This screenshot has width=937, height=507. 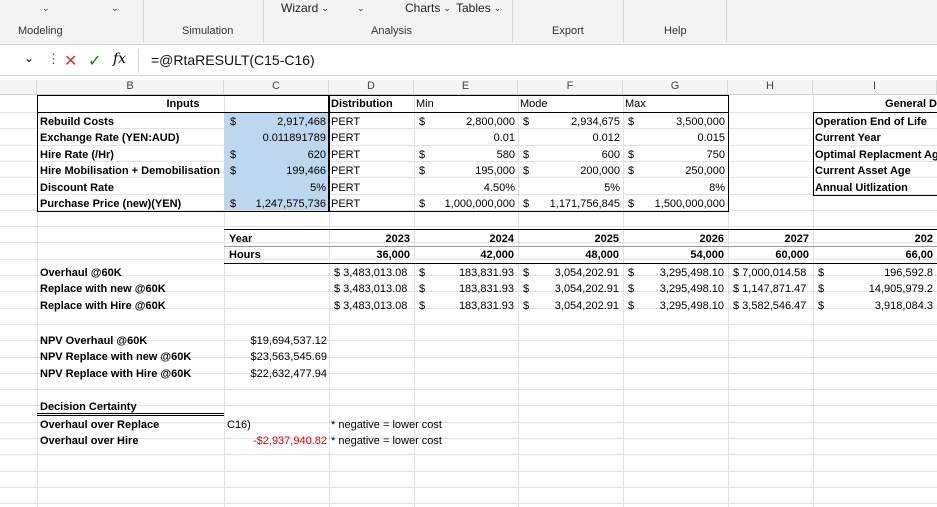 What do you see at coordinates (577, 138) in the screenshot?
I see `mode-cell: 0.012` at bounding box center [577, 138].